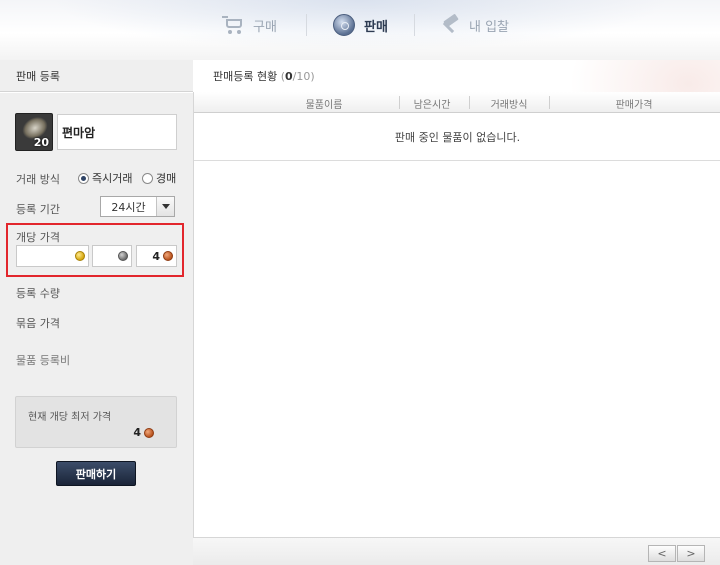 Image resolution: width=720 pixels, height=565 pixels. Describe the element at coordinates (117, 132) in the screenshot. I see `item-name: 편마암` at that location.